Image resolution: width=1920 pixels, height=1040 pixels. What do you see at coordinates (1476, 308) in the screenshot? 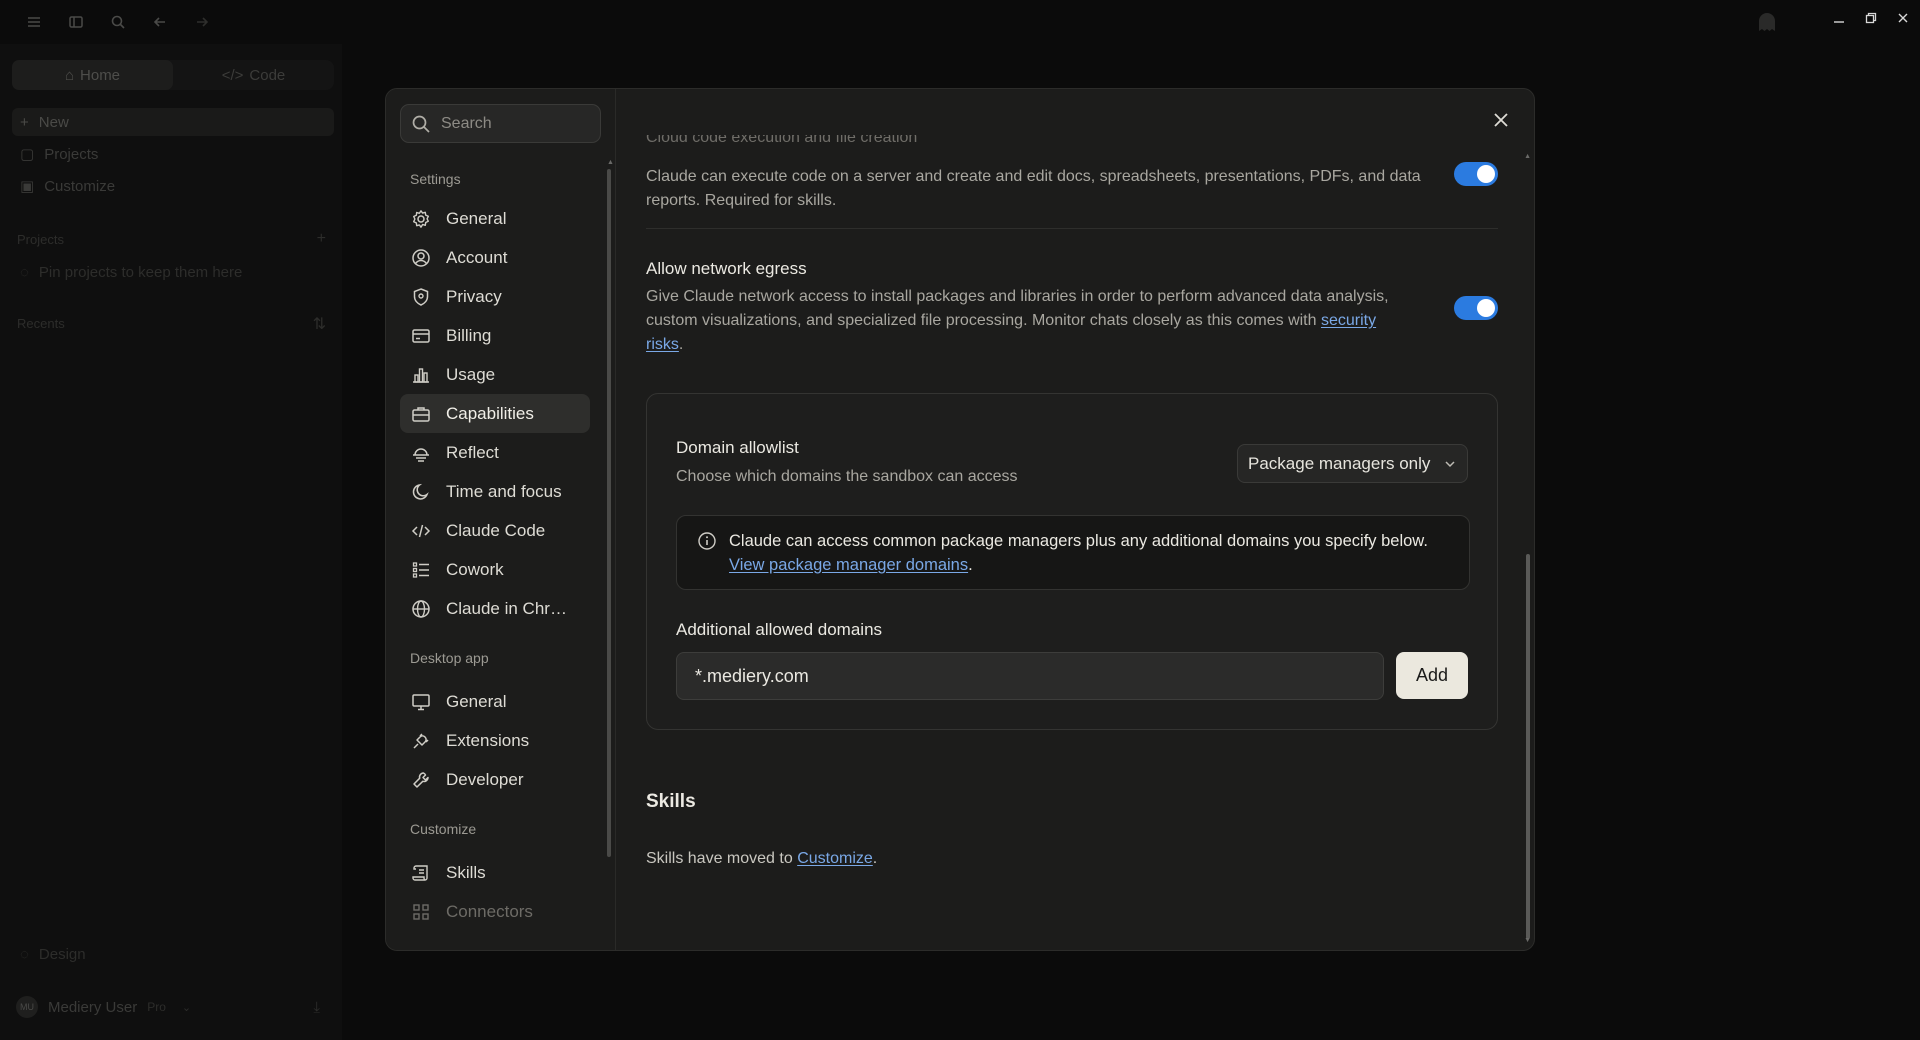
I see `network-egress-toggle` at bounding box center [1476, 308].